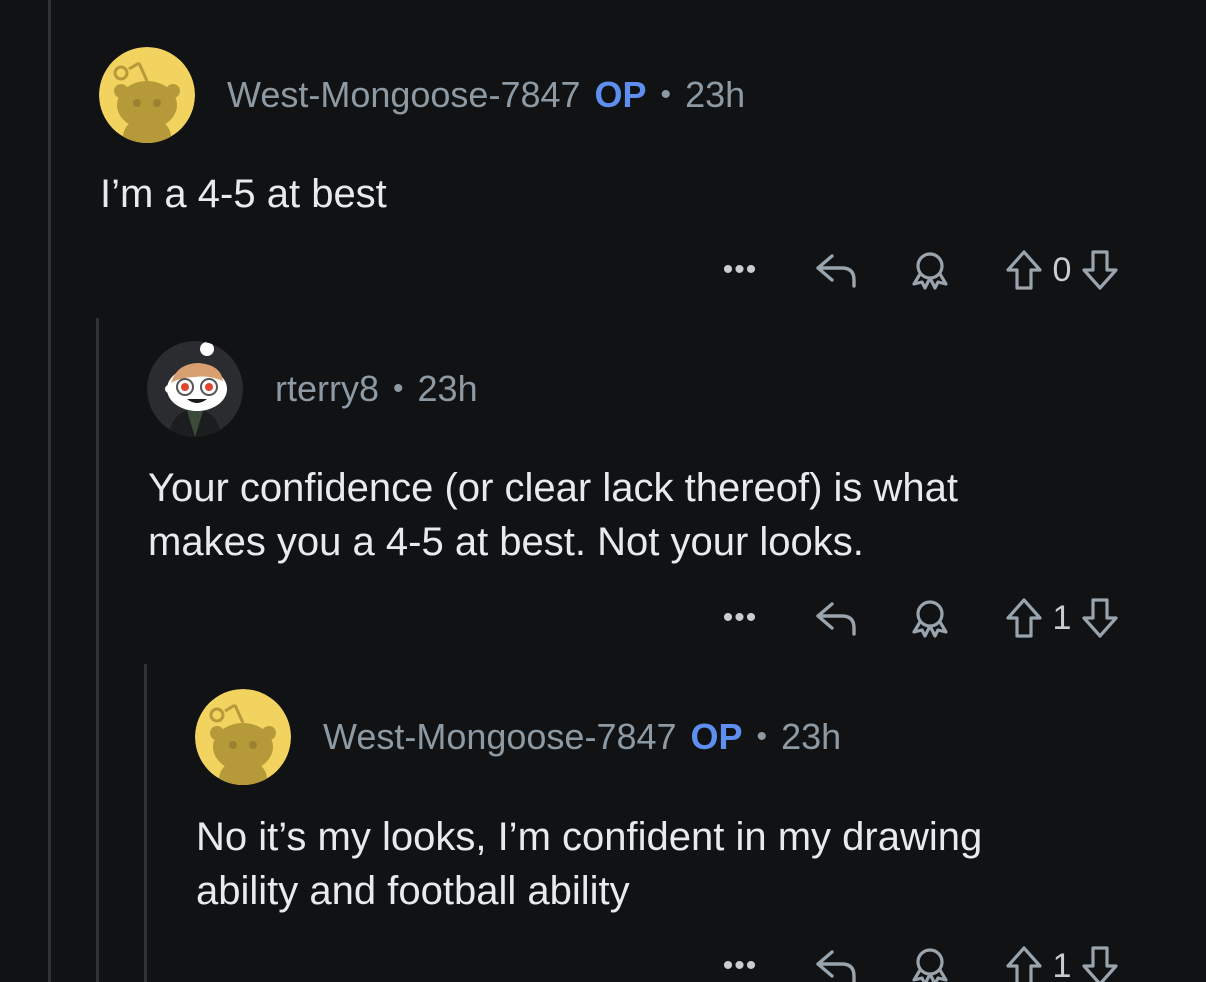 The height and width of the screenshot is (982, 1206). I want to click on comment-body: I’m a 4-5 at best, so click(243, 194).